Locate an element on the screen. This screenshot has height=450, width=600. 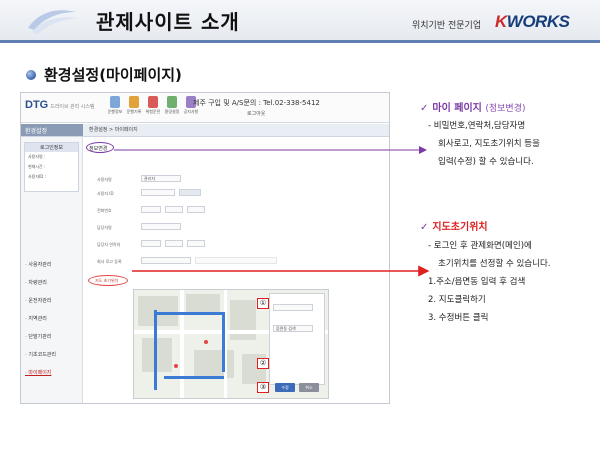
map-note-step: 1.주소/읍면동 입력 후 검색 is located at coordinates (477, 282).